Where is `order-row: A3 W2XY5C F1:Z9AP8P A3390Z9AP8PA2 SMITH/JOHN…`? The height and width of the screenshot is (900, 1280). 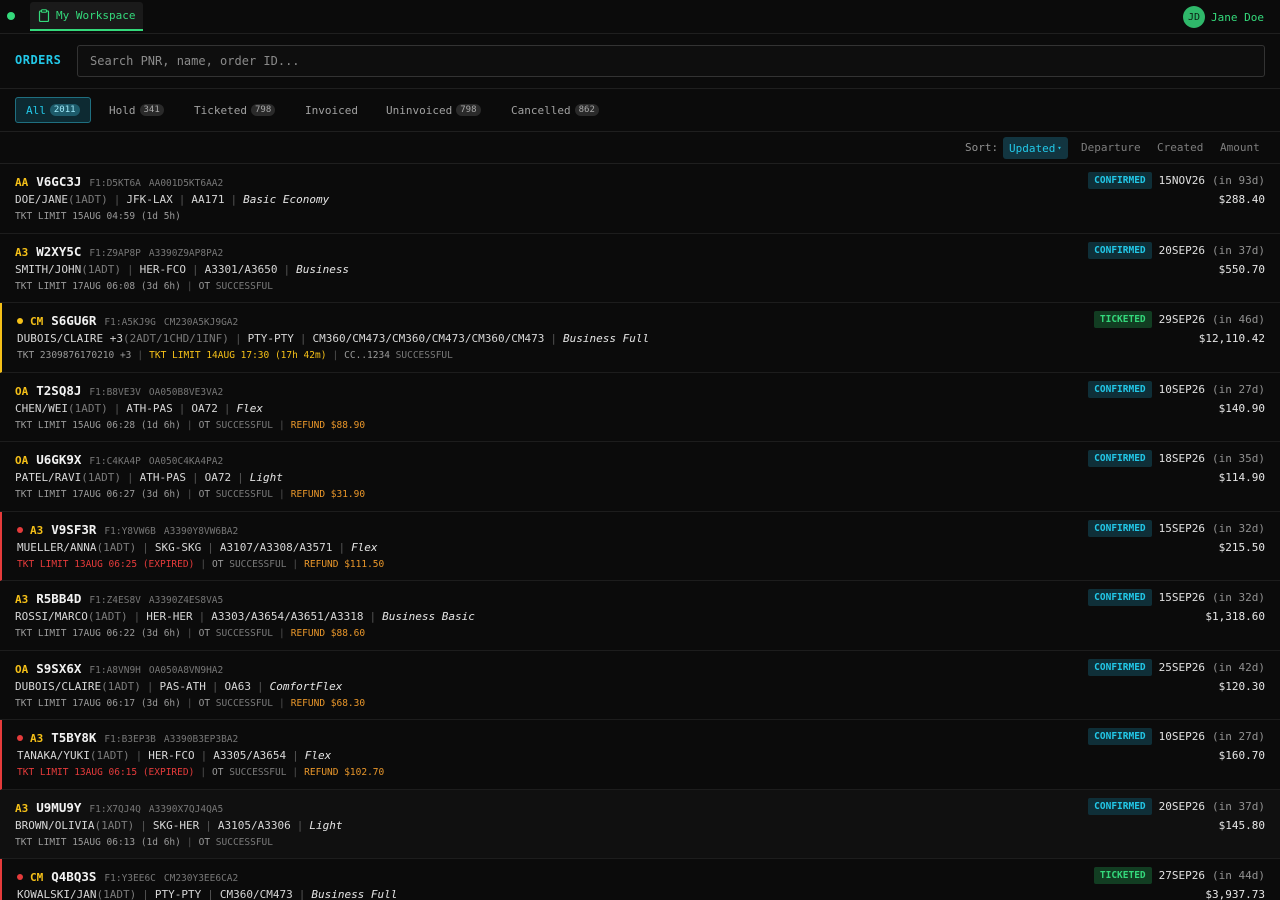 order-row: A3 W2XY5C F1:Z9AP8P A3390Z9AP8PA2 SMITH/JOHN… is located at coordinates (640, 268).